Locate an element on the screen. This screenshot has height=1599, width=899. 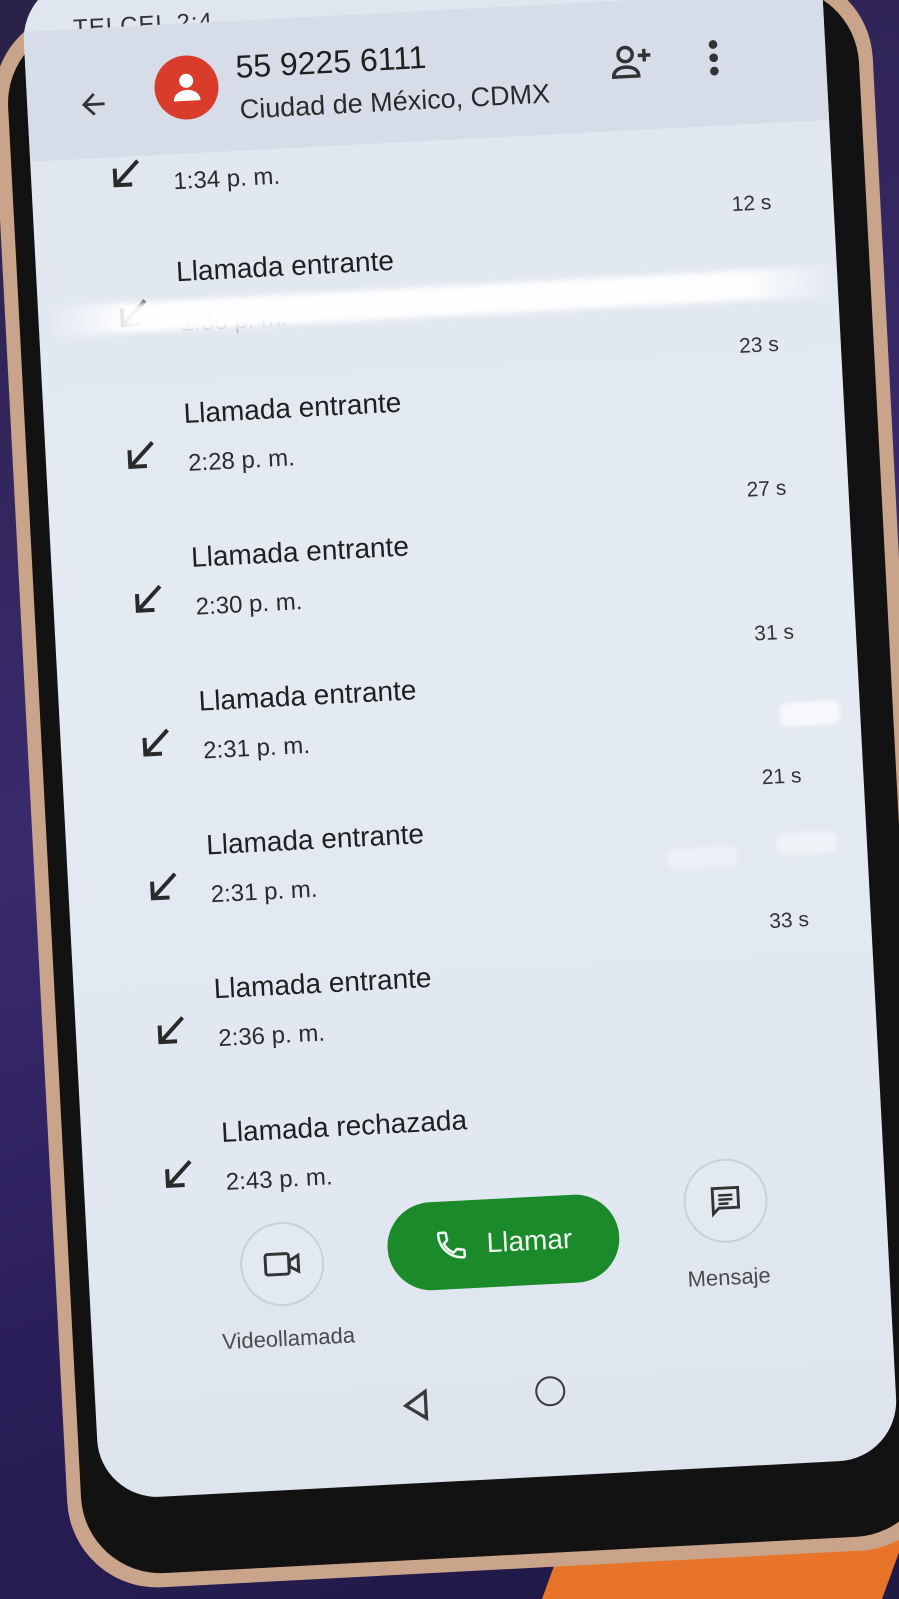
call-button: Llamar is located at coordinates (503, 1242).